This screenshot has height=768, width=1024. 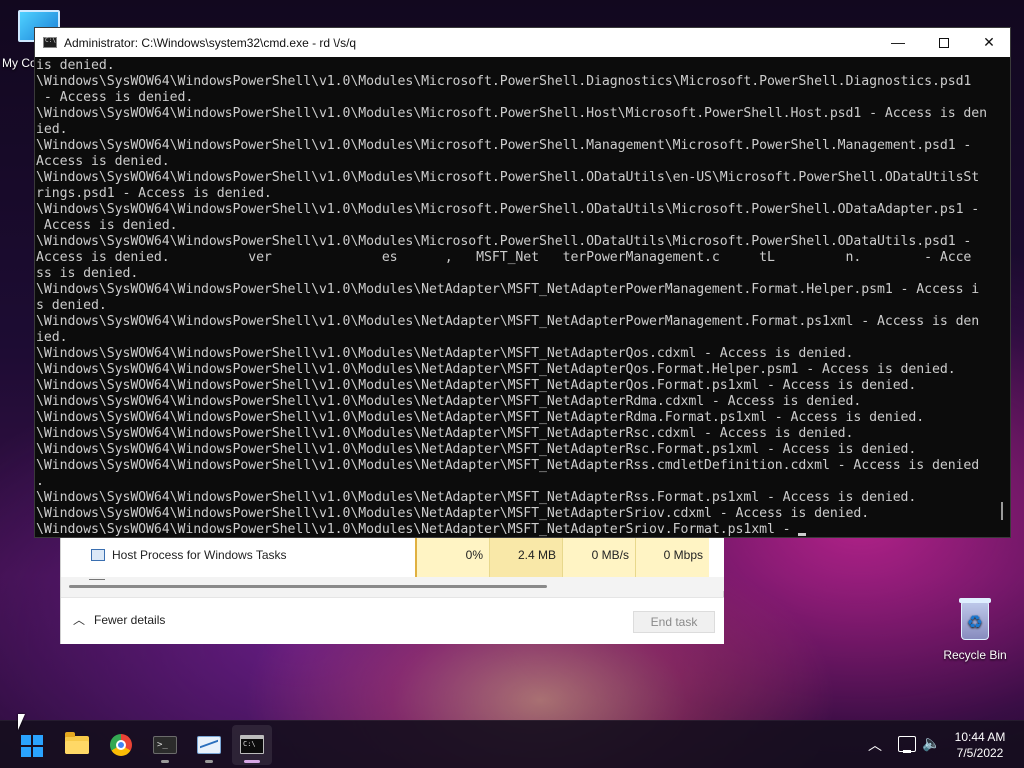 I want to click on close-button: ✕, so click(x=989, y=42).